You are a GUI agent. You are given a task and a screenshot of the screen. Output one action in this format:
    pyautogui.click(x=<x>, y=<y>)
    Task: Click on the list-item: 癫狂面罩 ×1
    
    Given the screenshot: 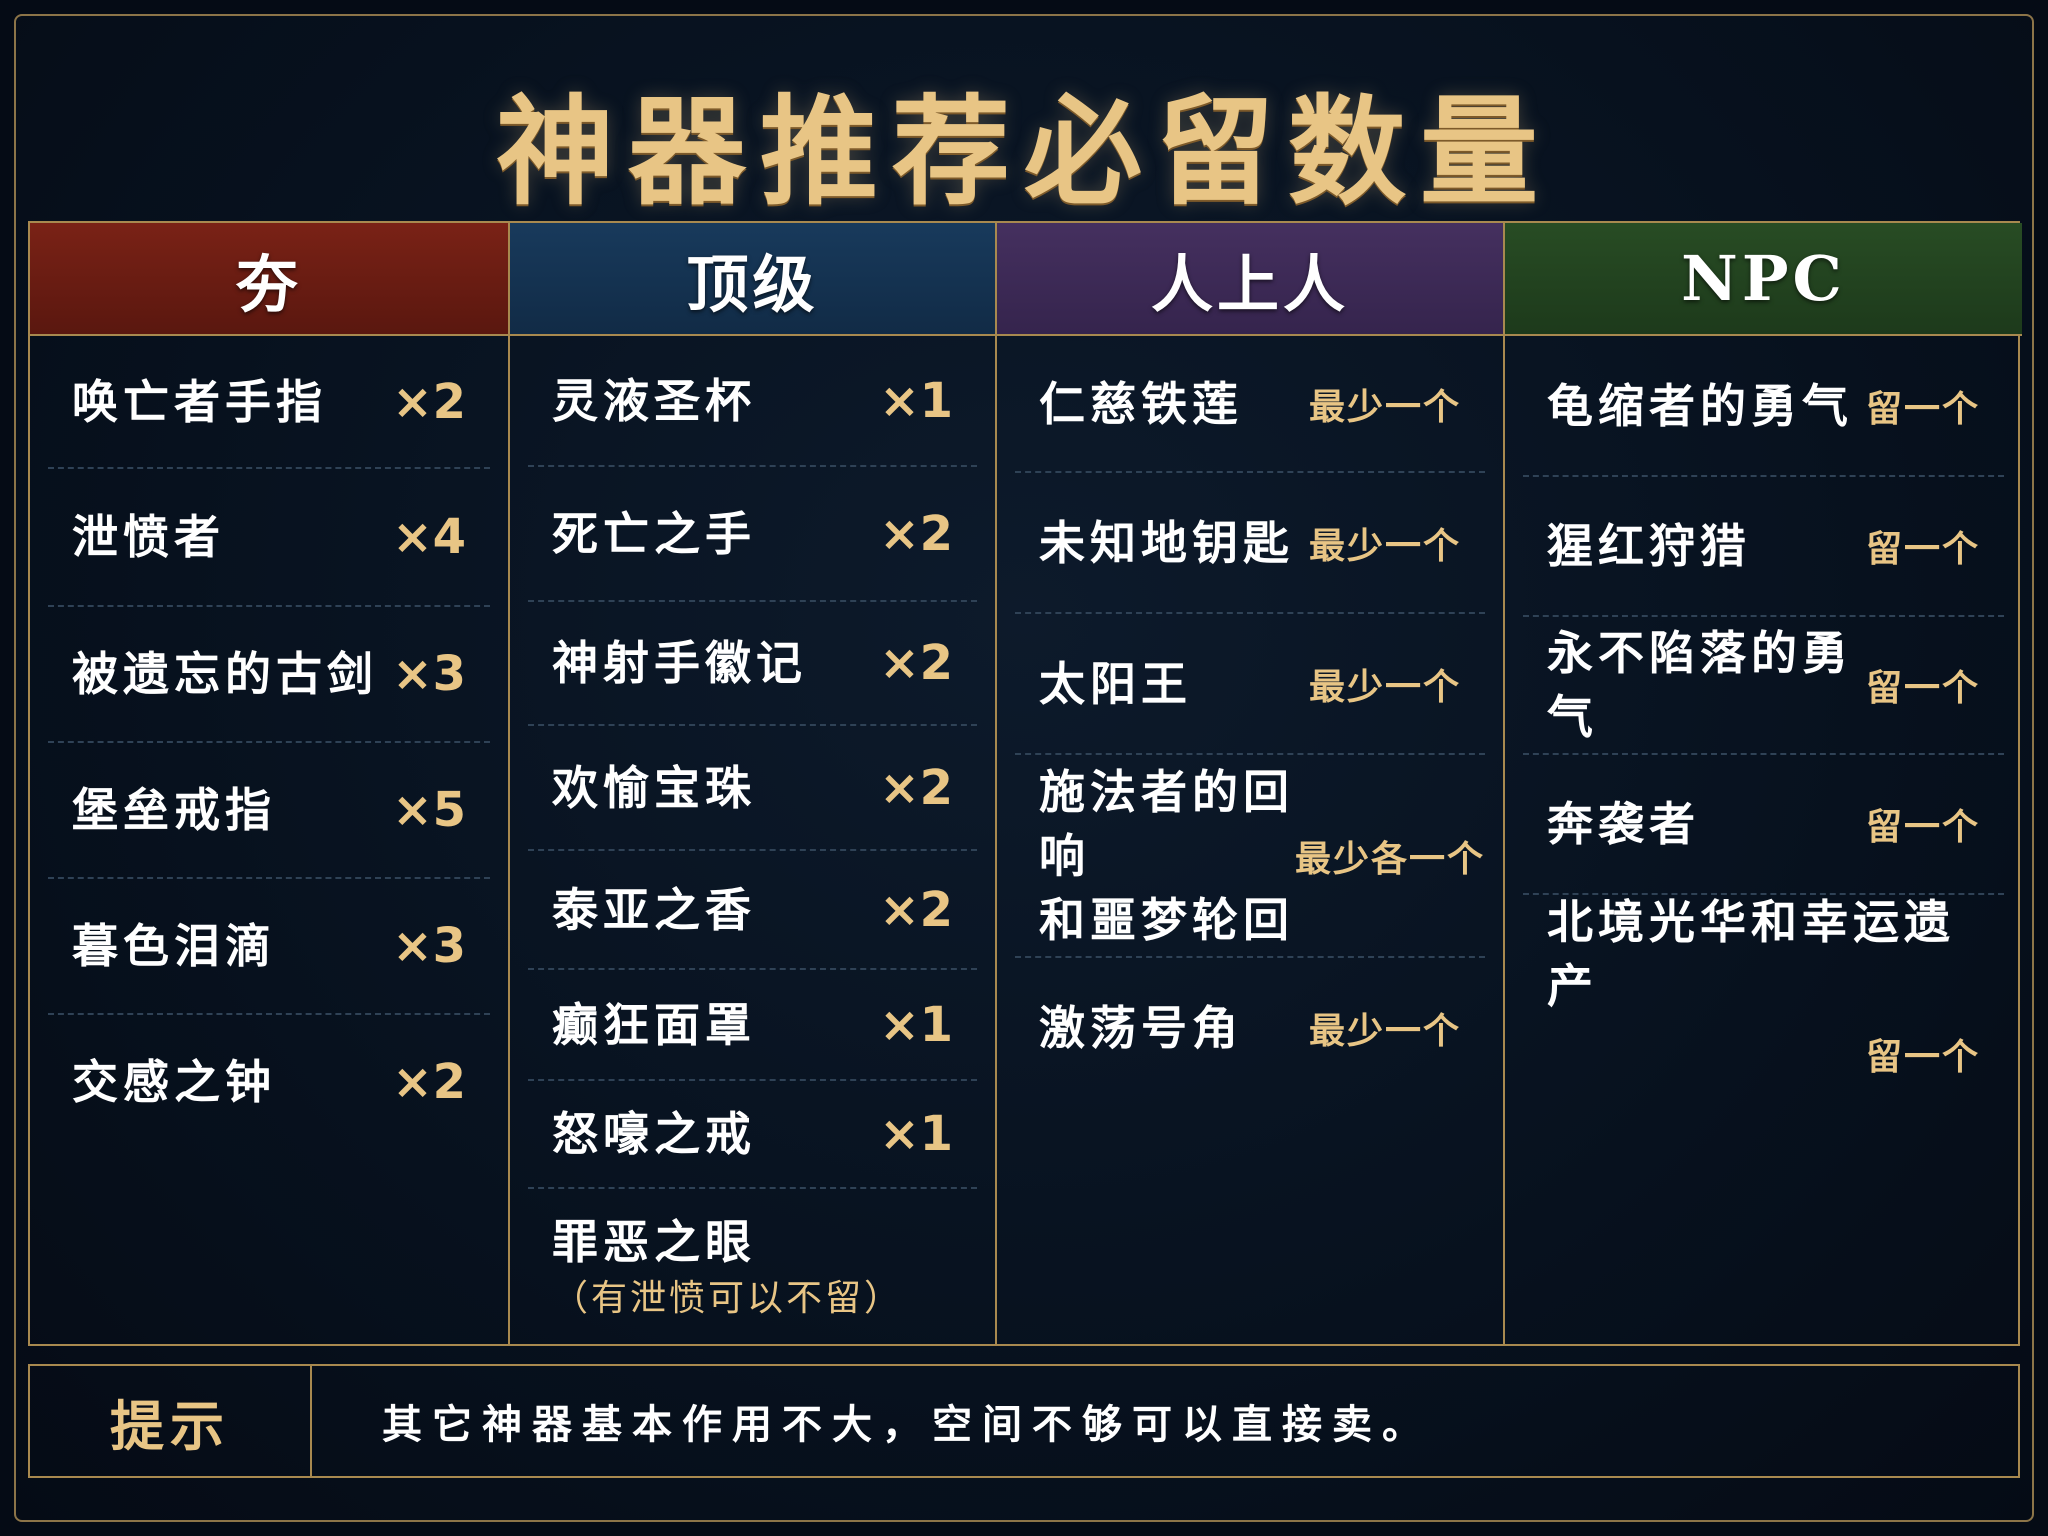 What is the action you would take?
    pyautogui.click(x=752, y=1025)
    